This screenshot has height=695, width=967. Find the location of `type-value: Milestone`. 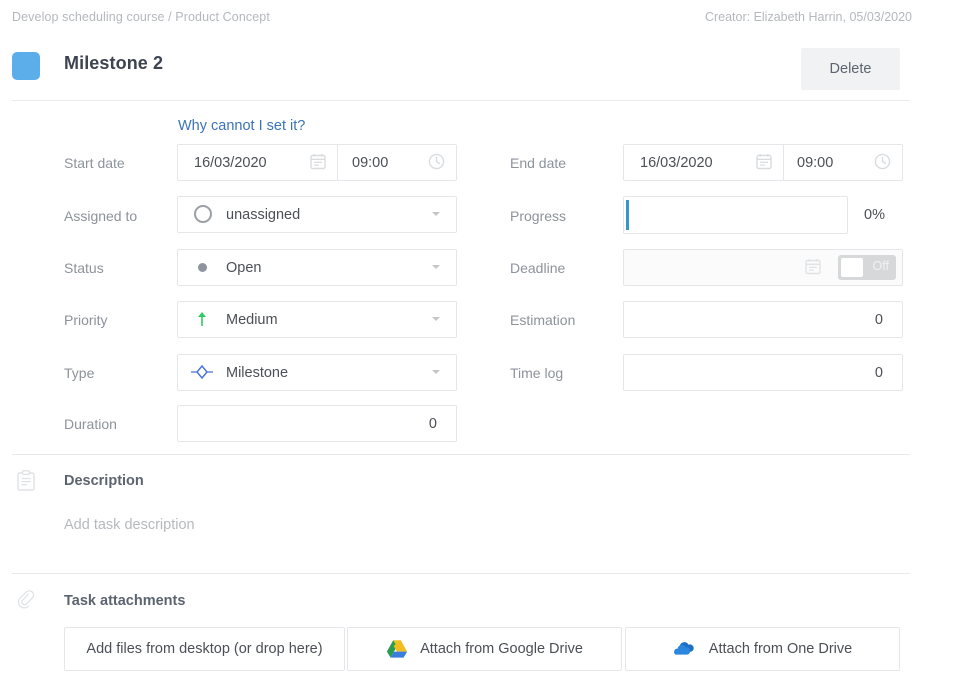

type-value: Milestone is located at coordinates (257, 373).